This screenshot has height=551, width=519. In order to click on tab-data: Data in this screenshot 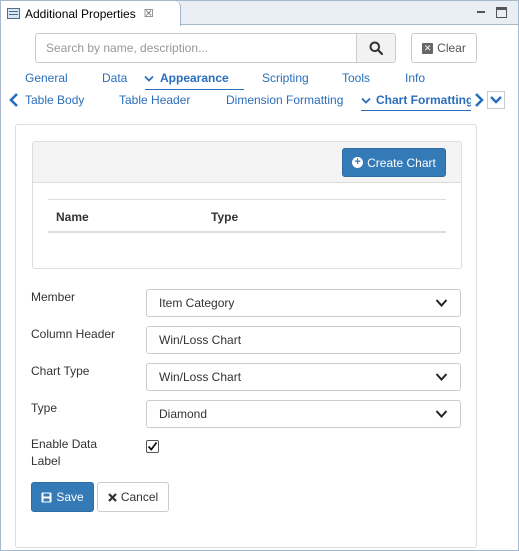, I will do `click(114, 78)`.